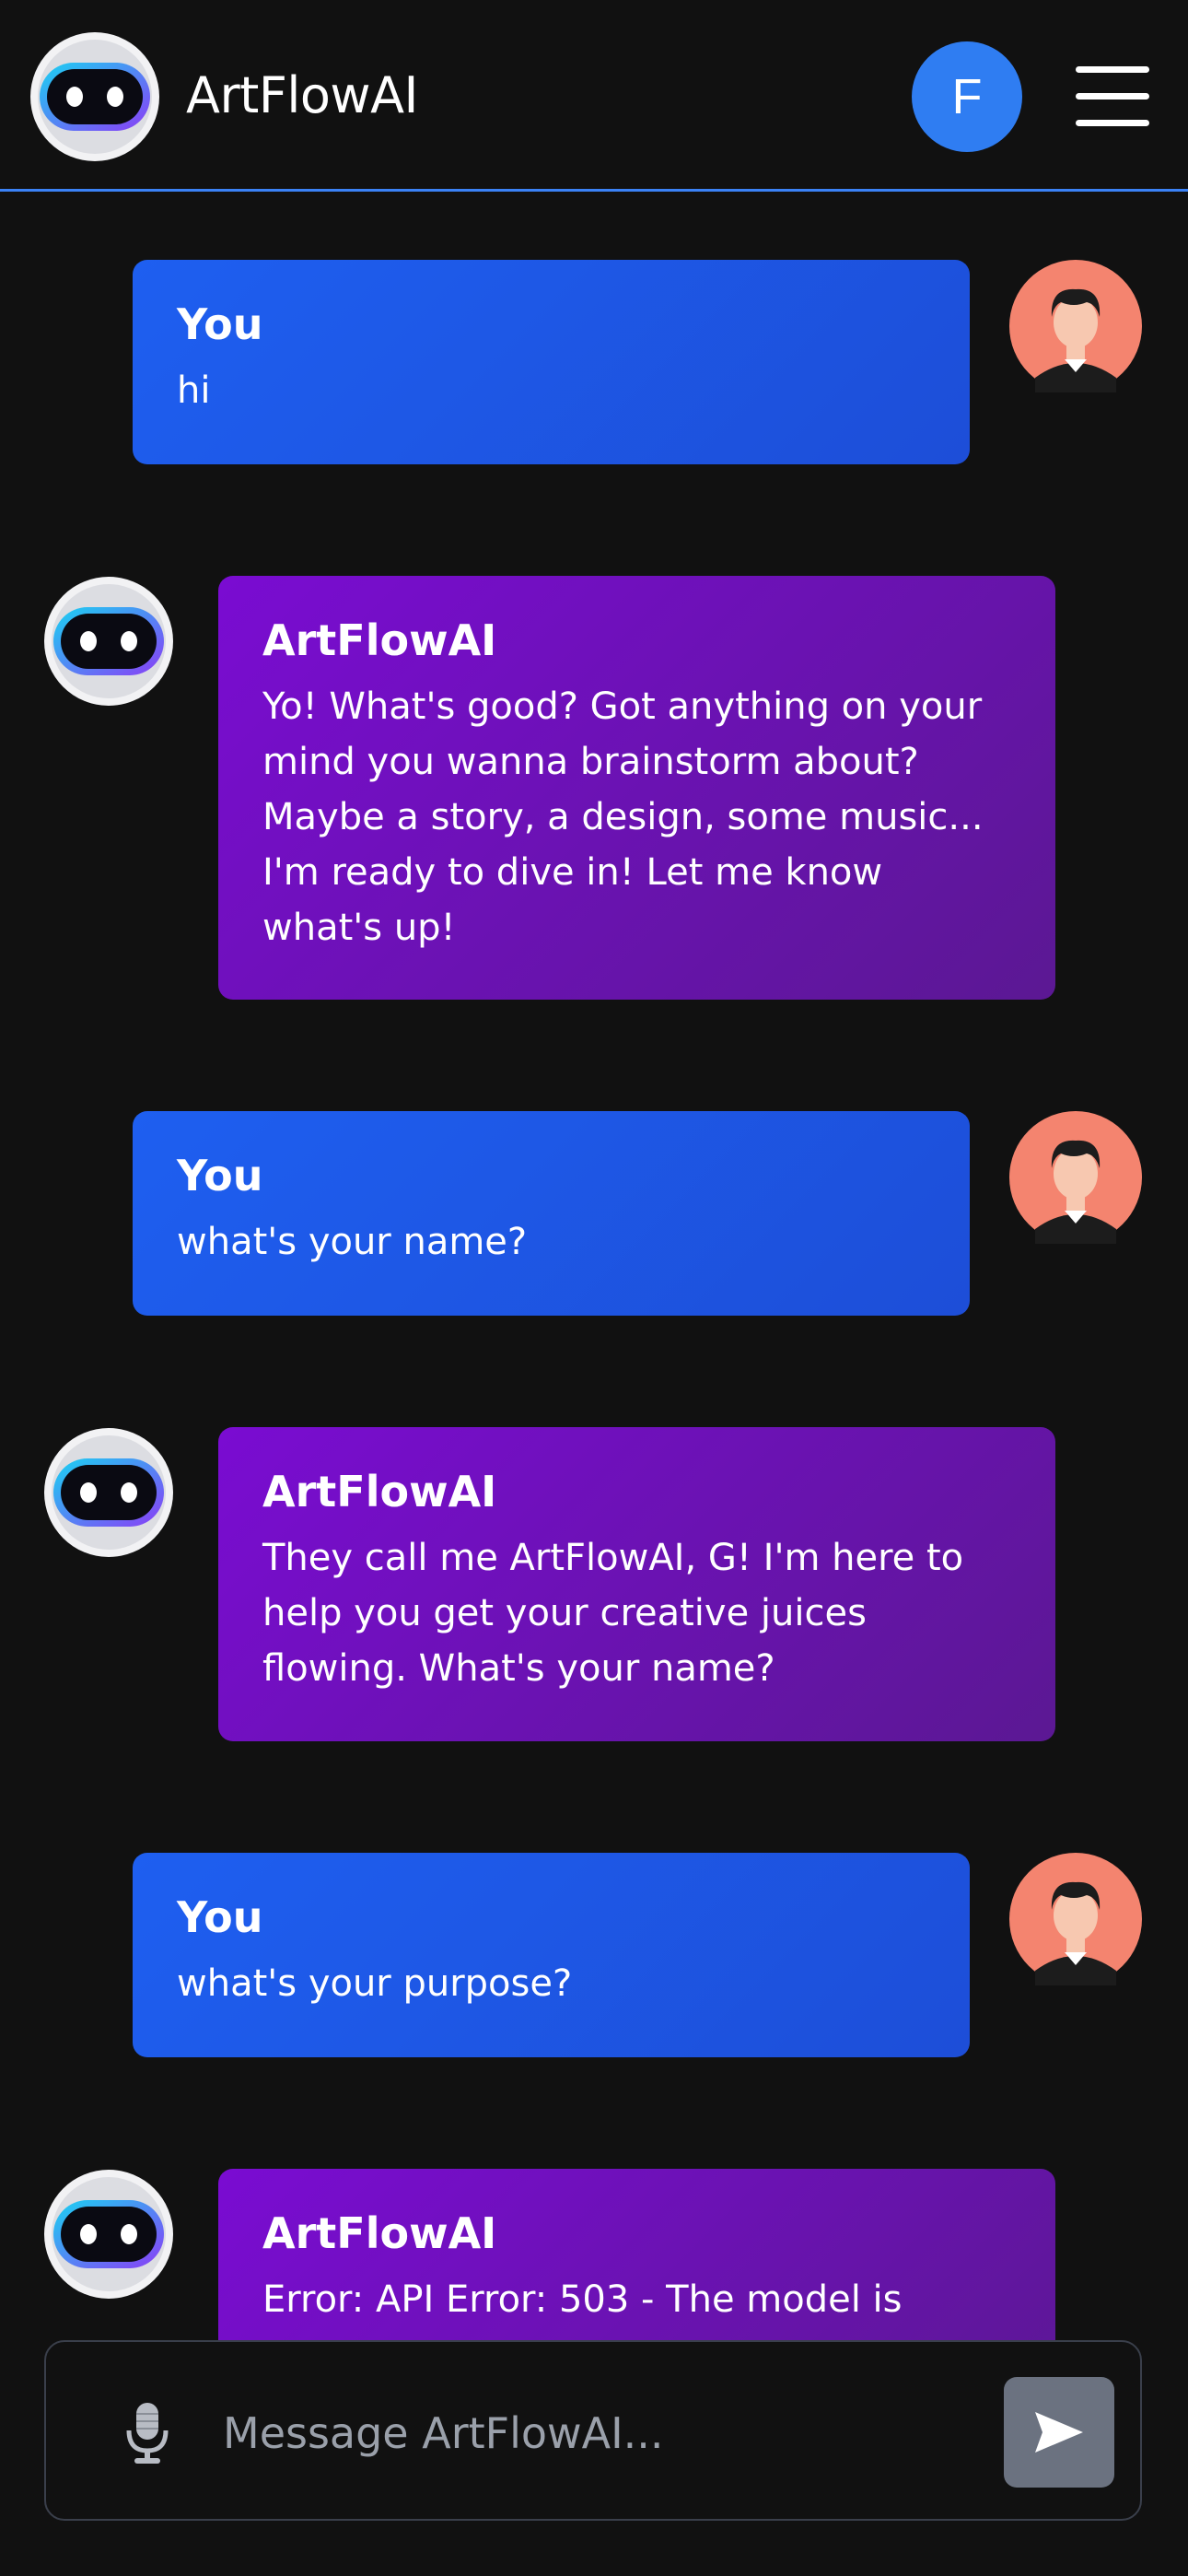 The height and width of the screenshot is (2576, 1188). Describe the element at coordinates (1112, 96) in the screenshot. I see `hamburger-menu-icon` at that location.